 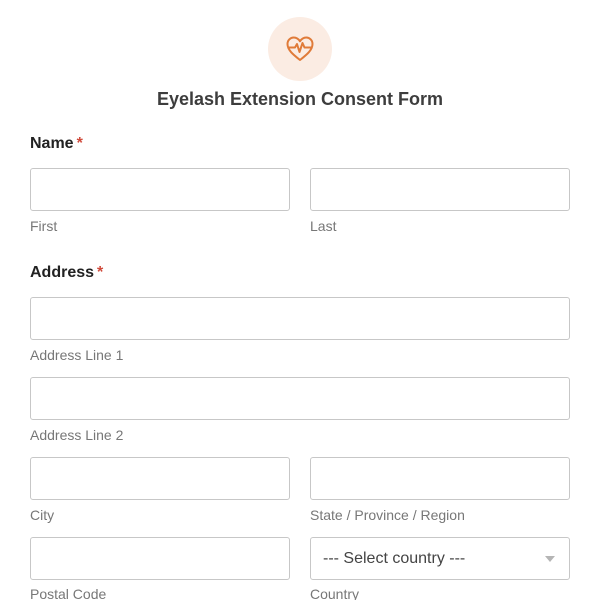 I want to click on address-label: Address *, so click(x=66, y=273).